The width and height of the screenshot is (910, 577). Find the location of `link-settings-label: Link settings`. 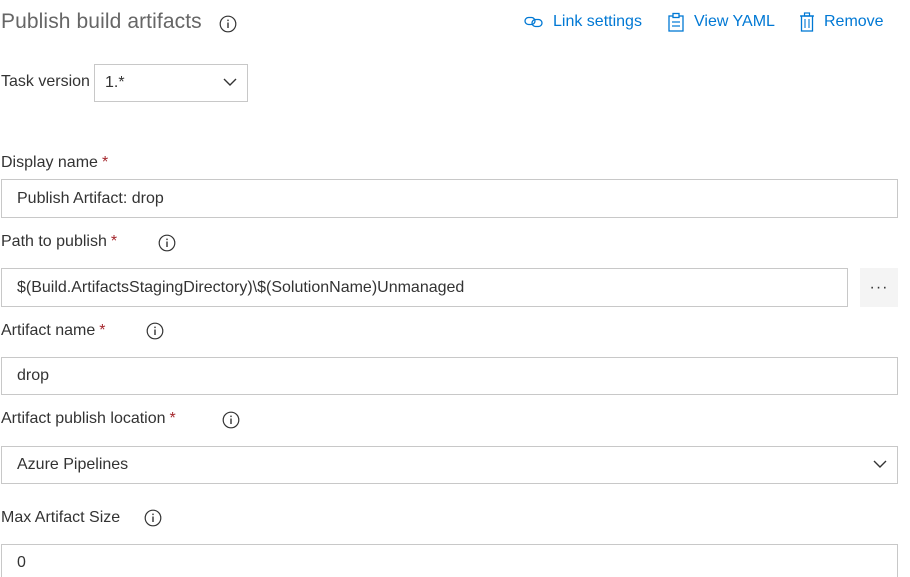

link-settings-label: Link settings is located at coordinates (597, 21).